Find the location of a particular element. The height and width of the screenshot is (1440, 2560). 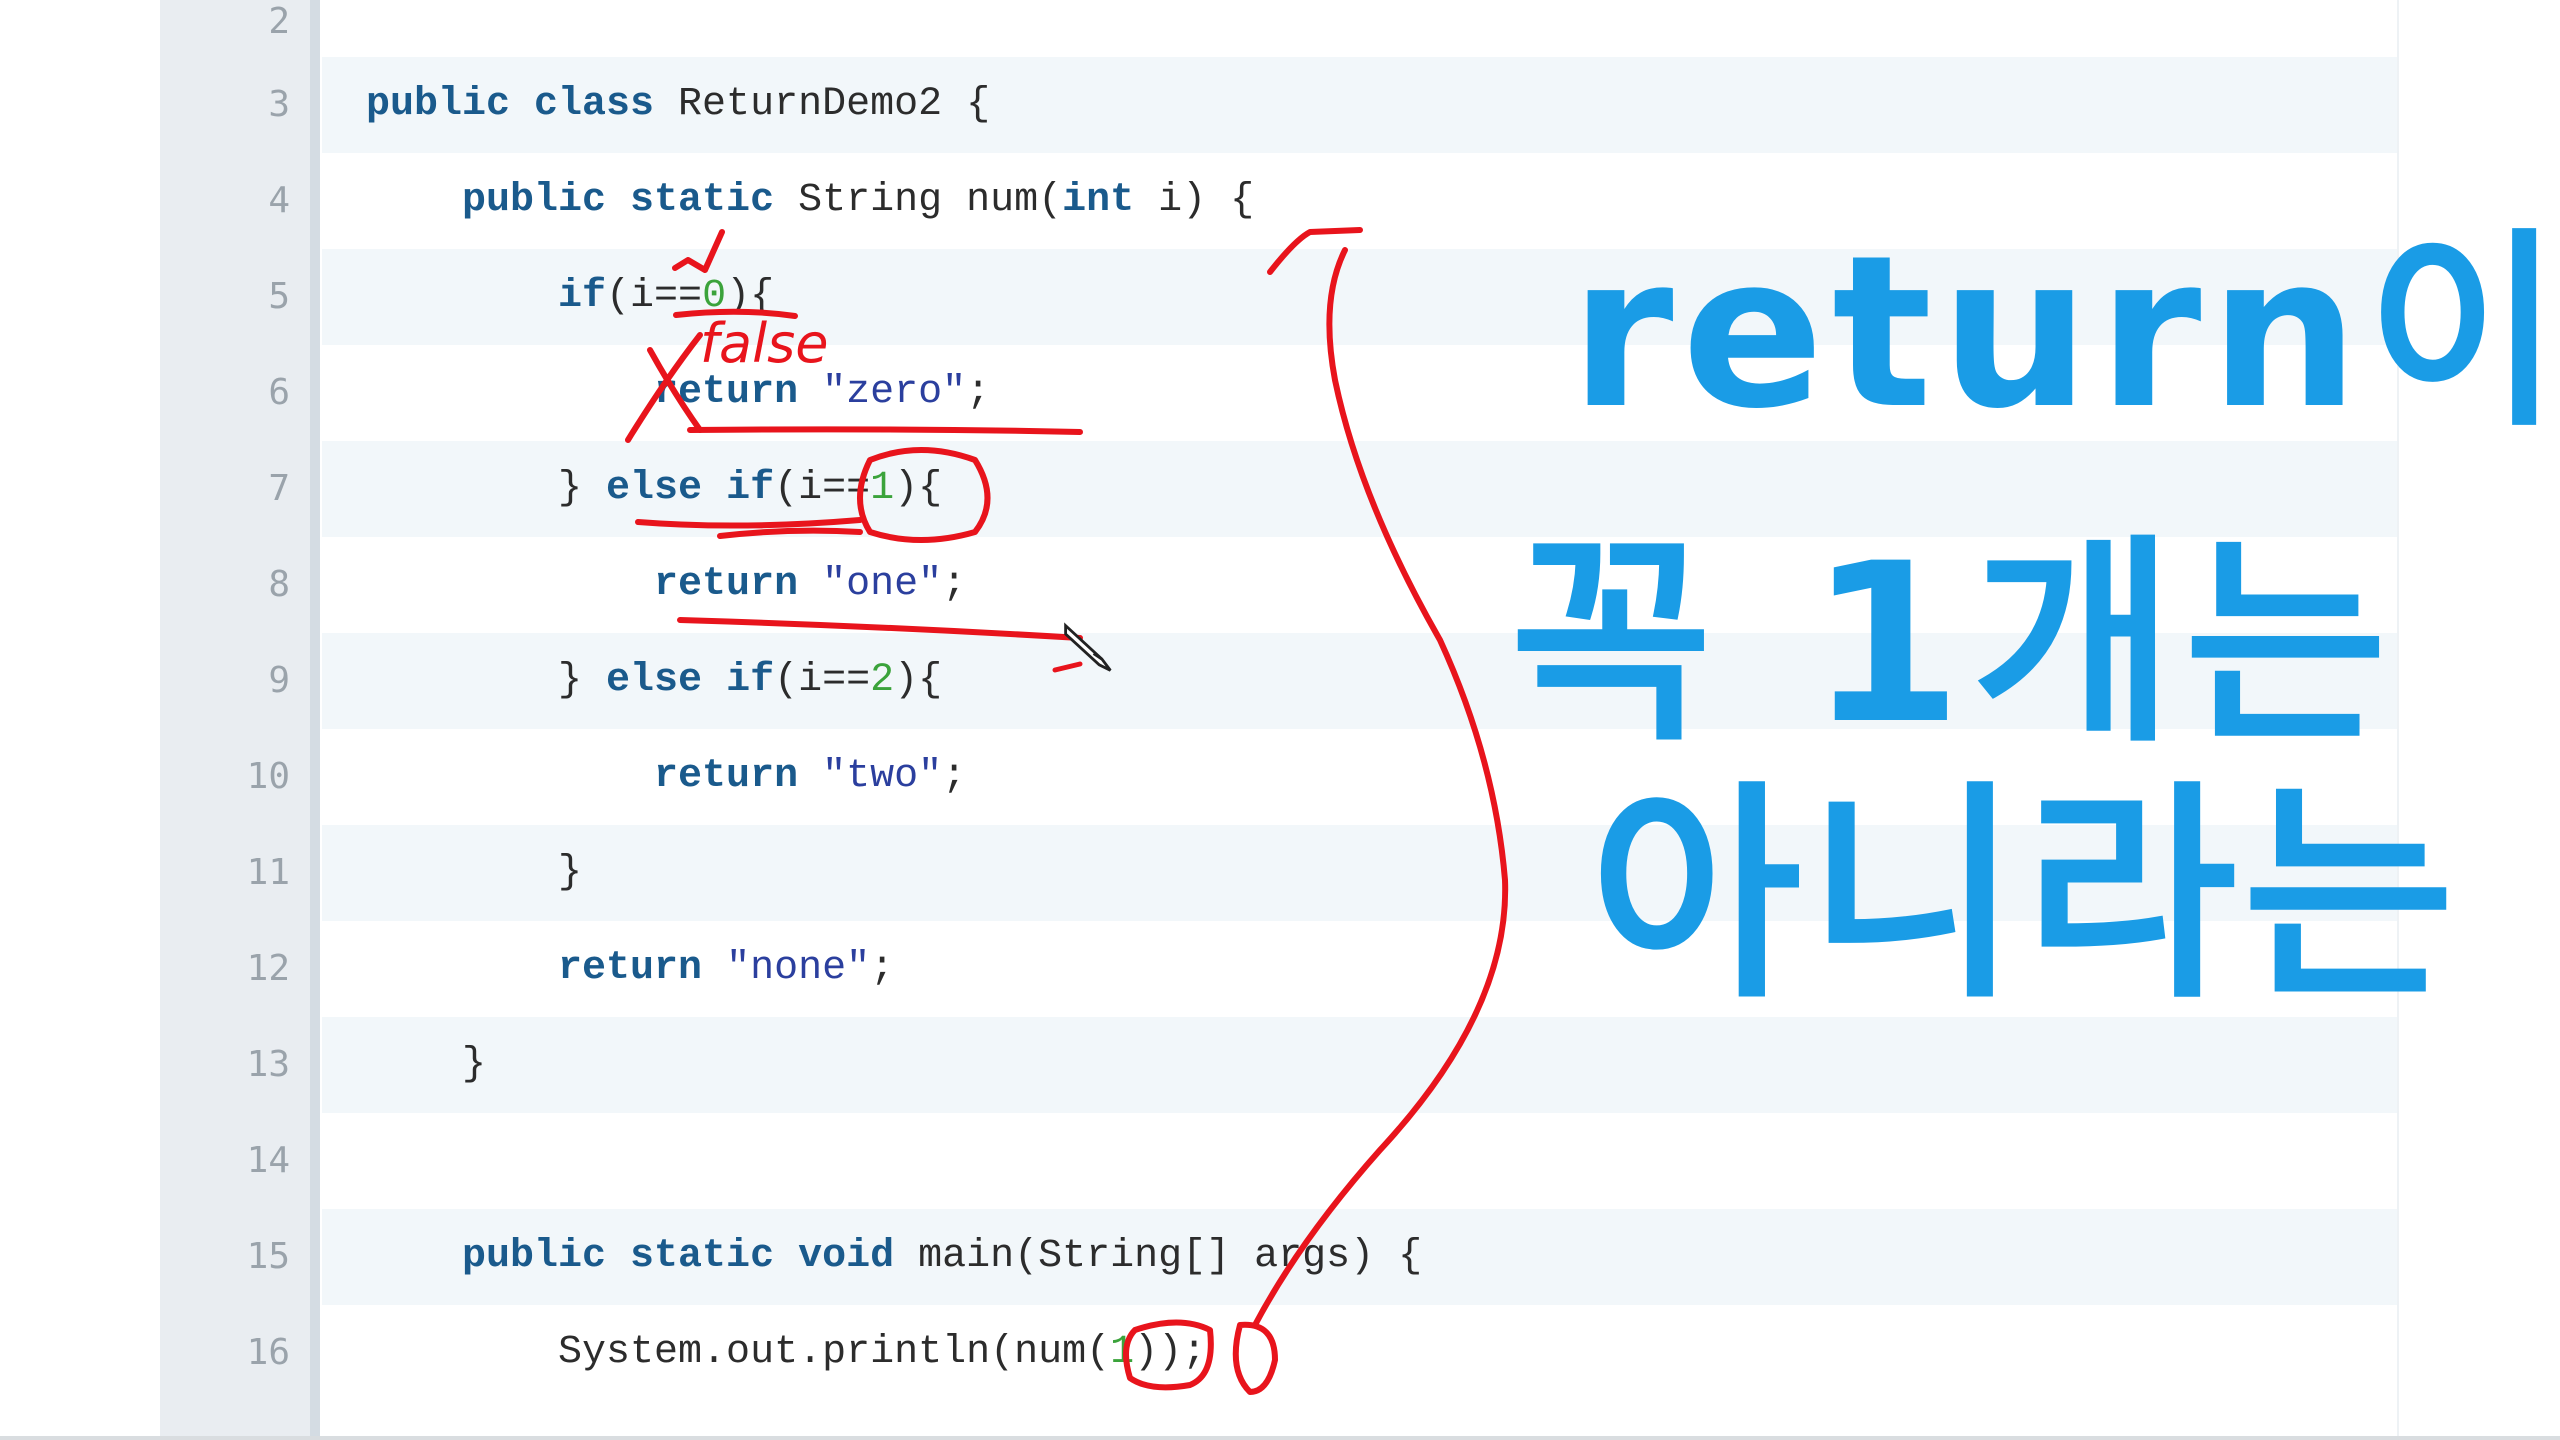

pen-cursor-icon is located at coordinates (1088, 647).